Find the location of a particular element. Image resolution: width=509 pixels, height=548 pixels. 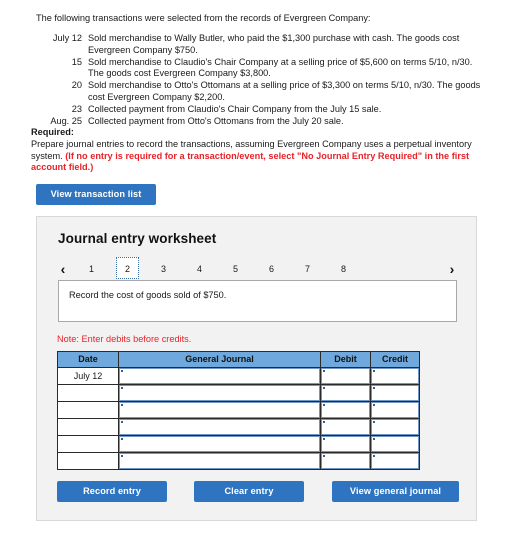

pager-page-2: 2 is located at coordinates (127, 268).